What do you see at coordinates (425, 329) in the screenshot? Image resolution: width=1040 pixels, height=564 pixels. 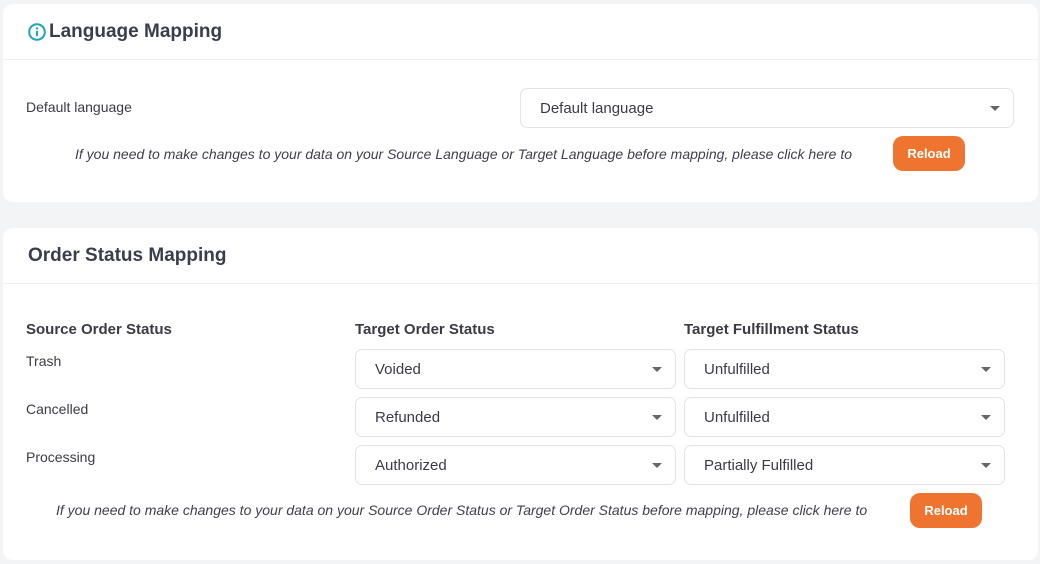 I see `column-header-target-order: Target Order Status` at bounding box center [425, 329].